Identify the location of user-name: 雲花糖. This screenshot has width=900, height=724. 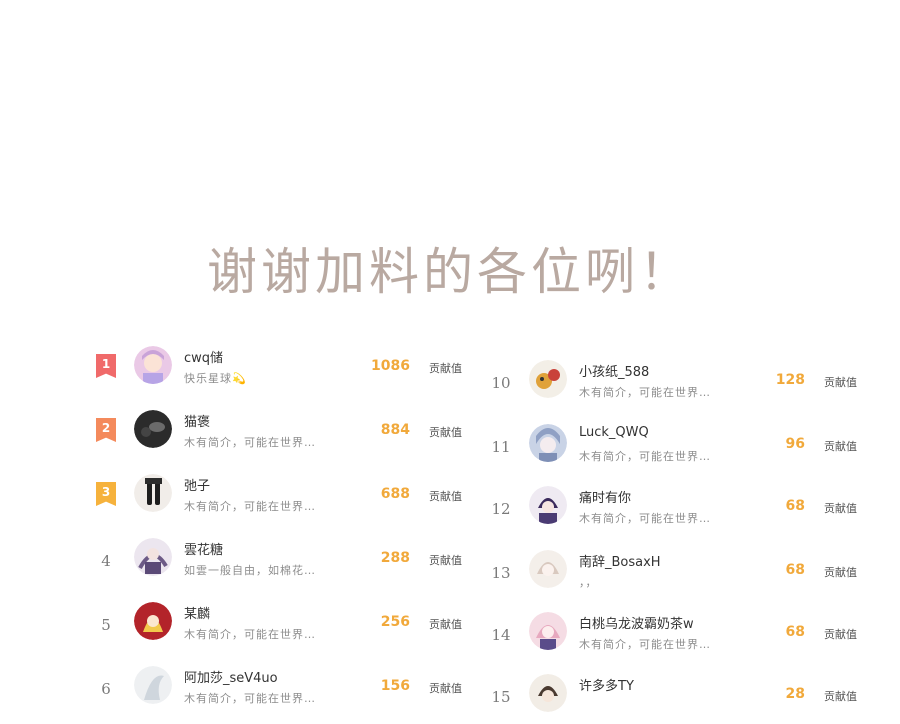
(203, 548).